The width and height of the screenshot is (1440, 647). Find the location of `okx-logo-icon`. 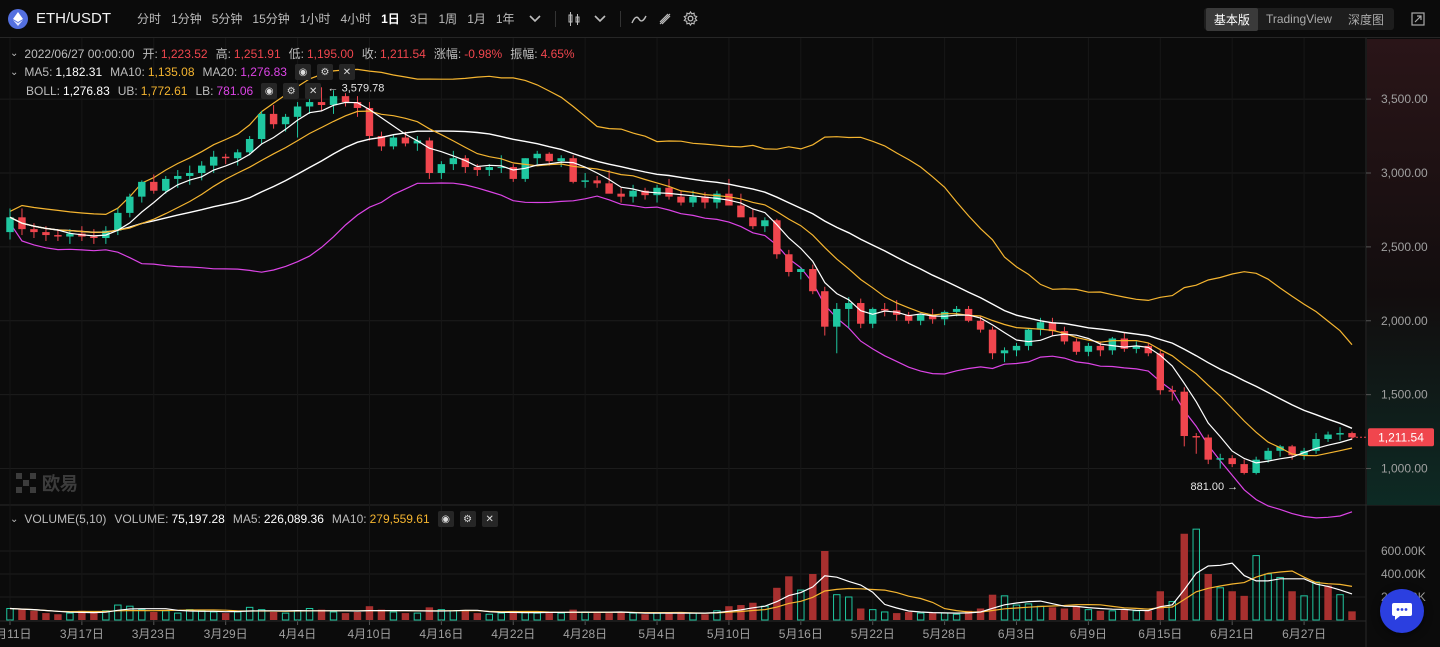

okx-logo-icon is located at coordinates (26, 483).